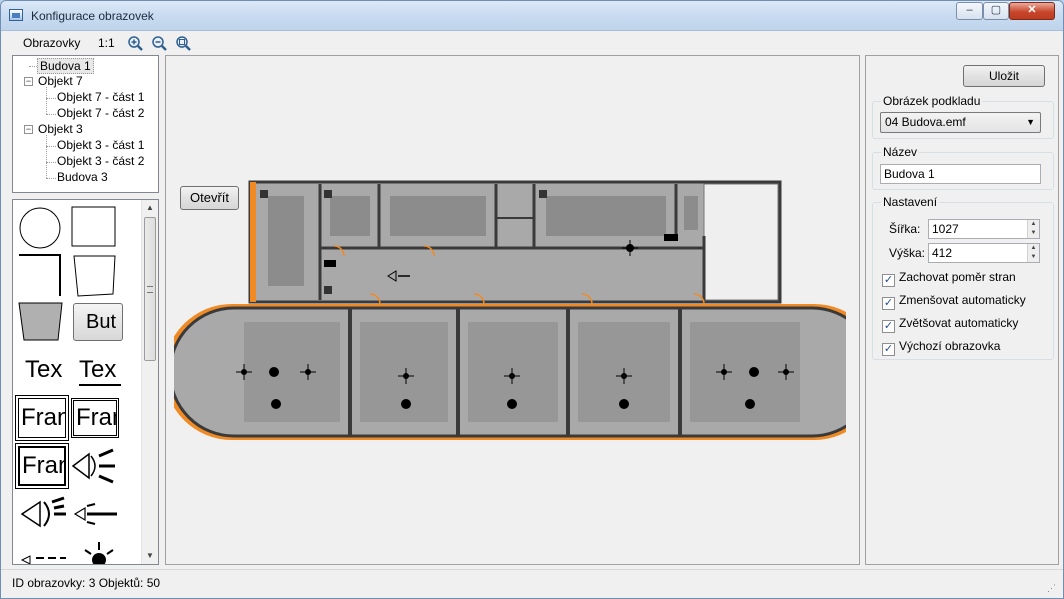  Describe the element at coordinates (86, 583) in the screenshot. I see `status-text: ID obrazovky: 3 Objektů: 50` at that location.